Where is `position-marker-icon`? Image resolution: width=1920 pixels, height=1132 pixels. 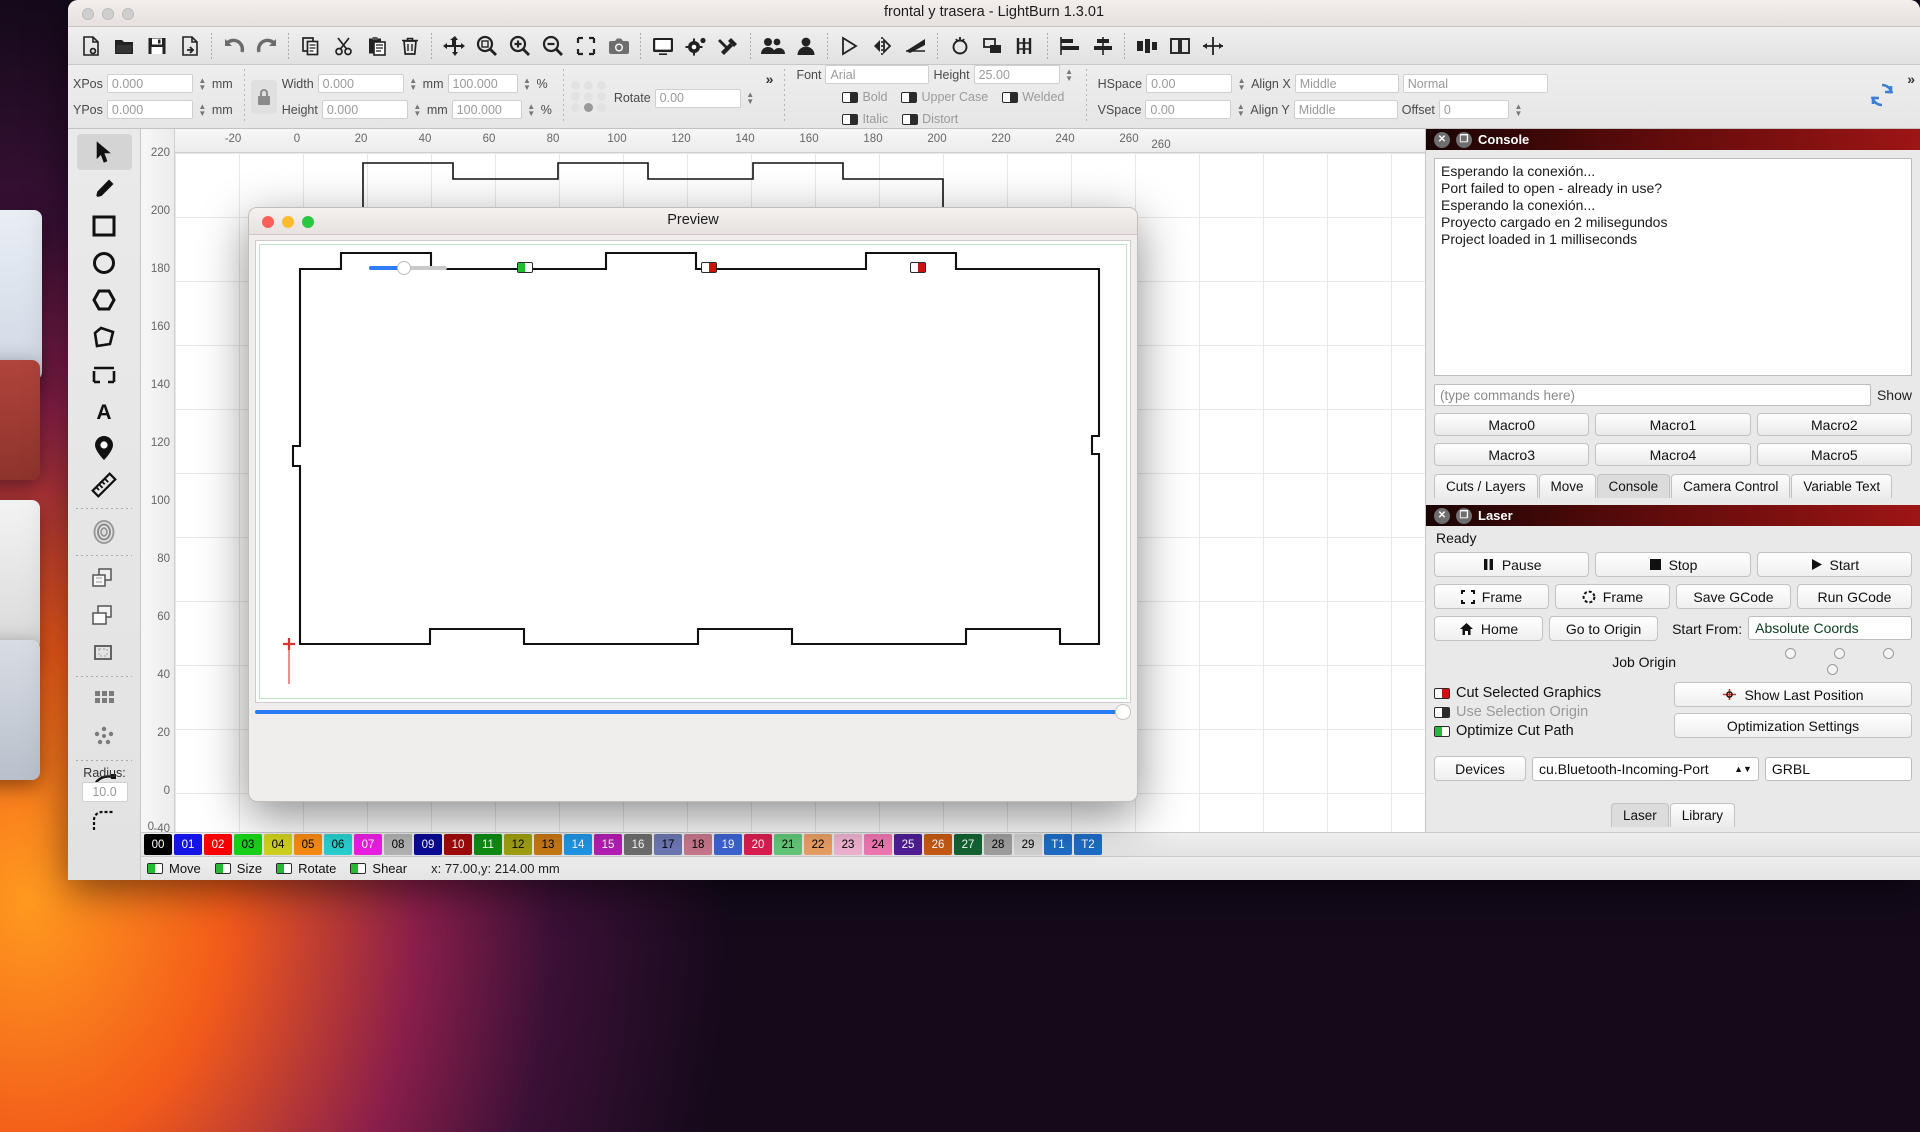 position-marker-icon is located at coordinates (104, 448).